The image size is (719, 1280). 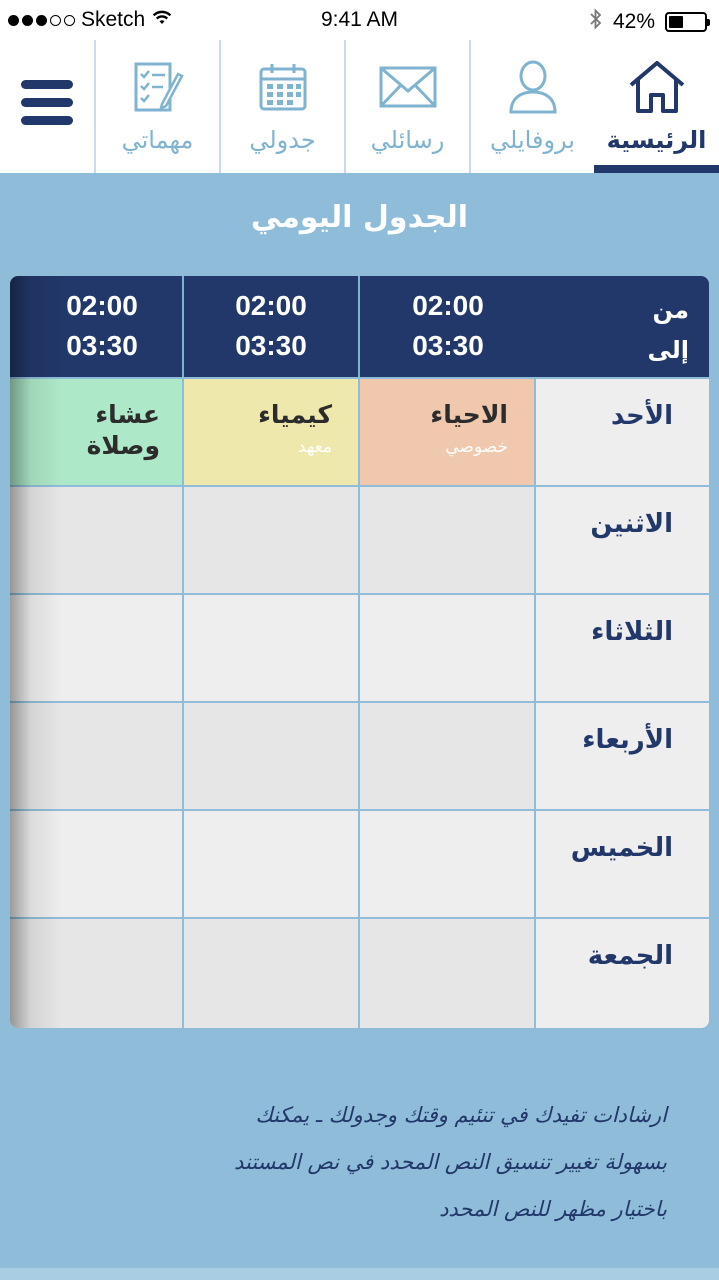 I want to click on tab-home-label: الرئيسية, so click(x=656, y=140).